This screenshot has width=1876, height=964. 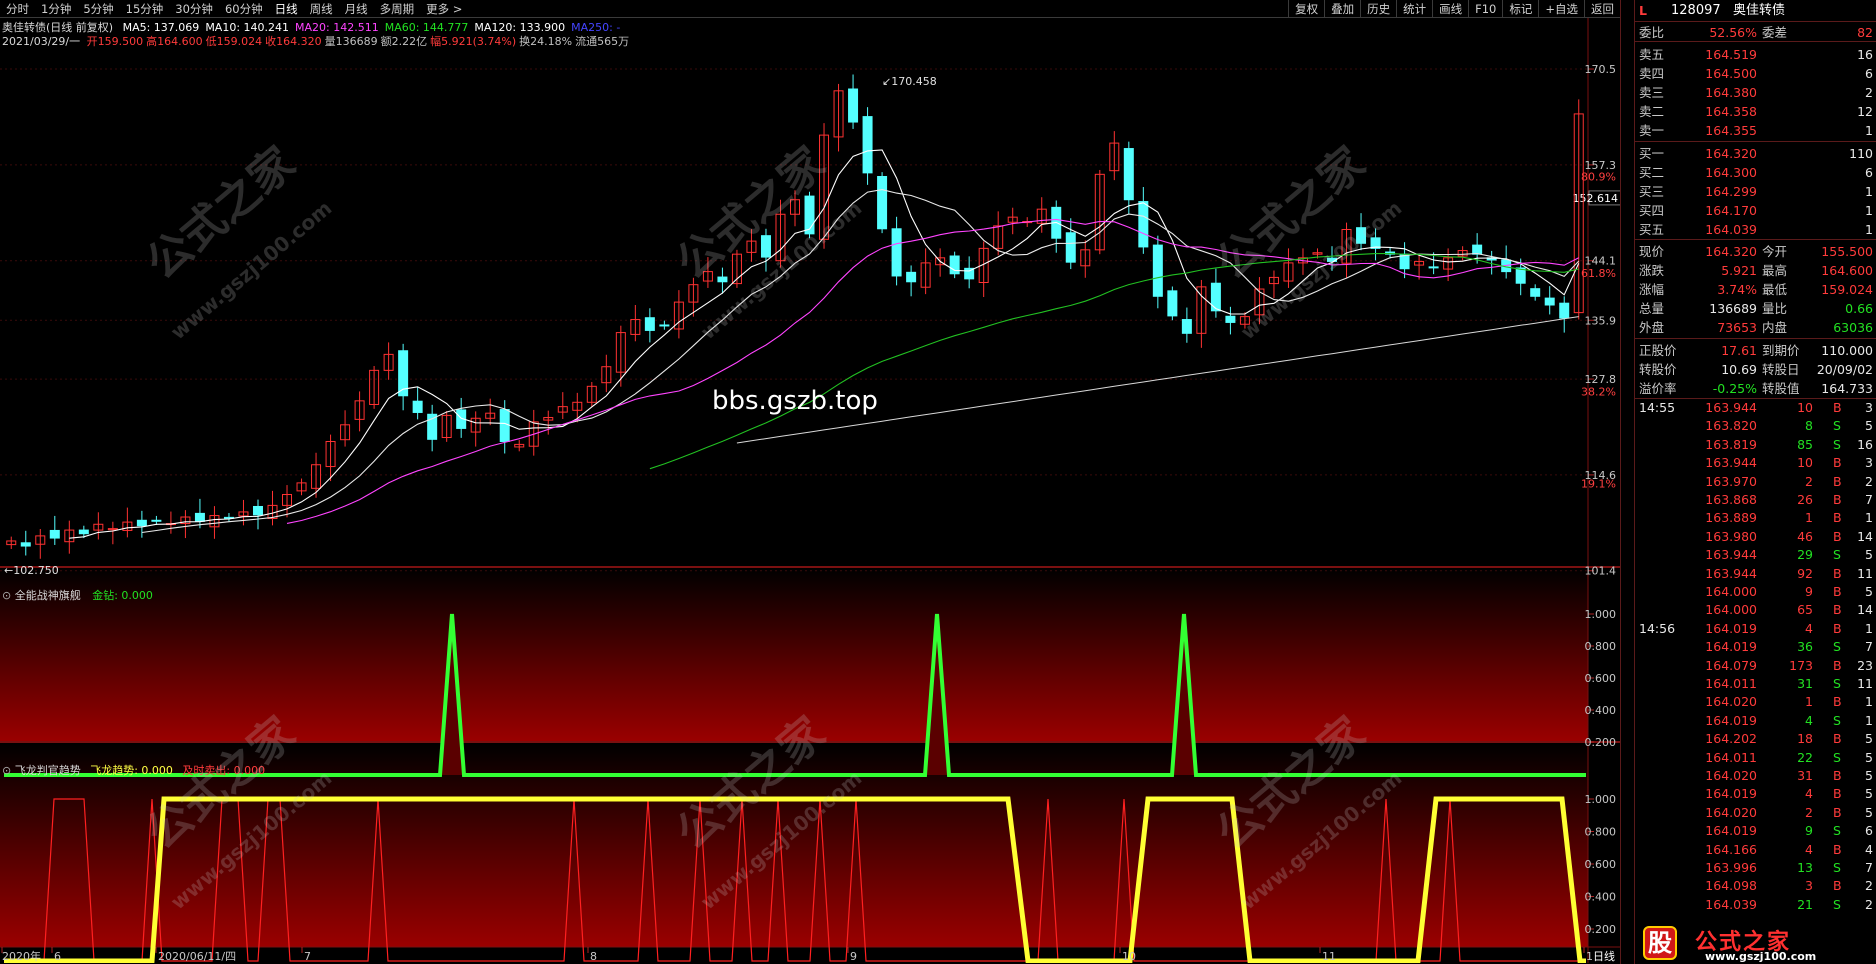 I want to click on quote-row: 卖三 164.380 2, so click(x=1755, y=92).